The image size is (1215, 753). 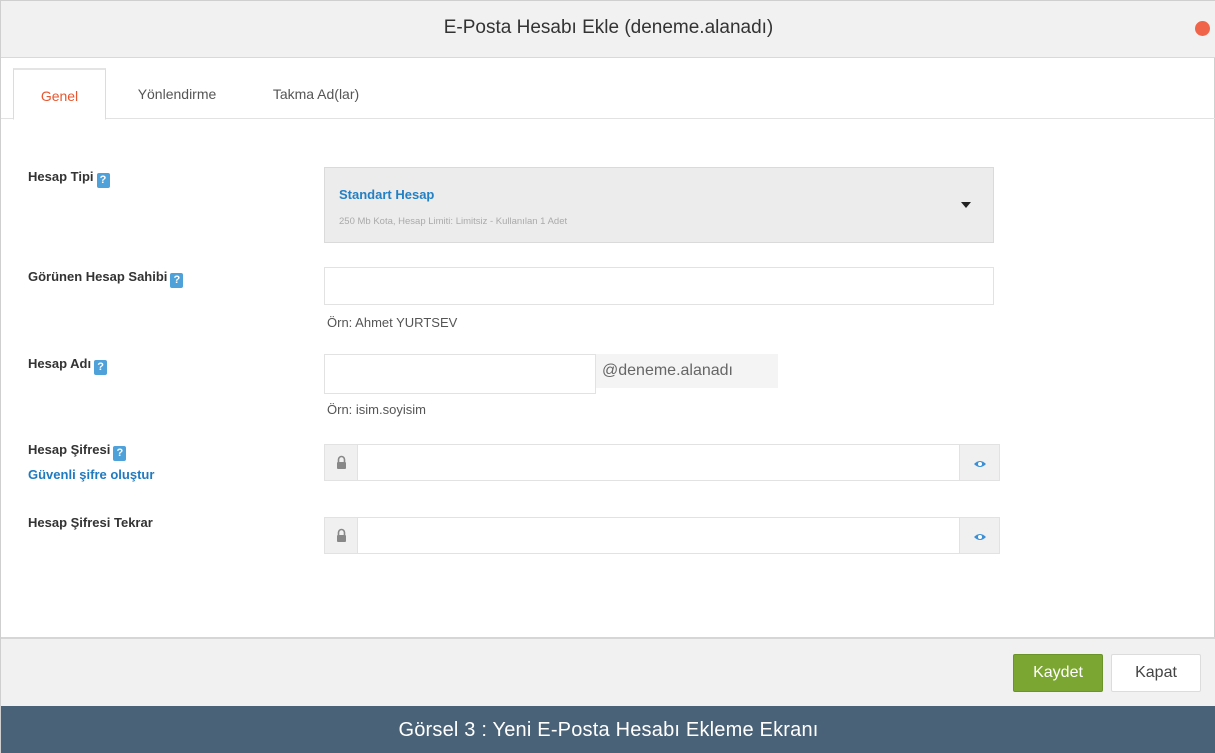 What do you see at coordinates (90, 522) in the screenshot?
I see `password-repeat-label: Hesap Şifresi Tekrar` at bounding box center [90, 522].